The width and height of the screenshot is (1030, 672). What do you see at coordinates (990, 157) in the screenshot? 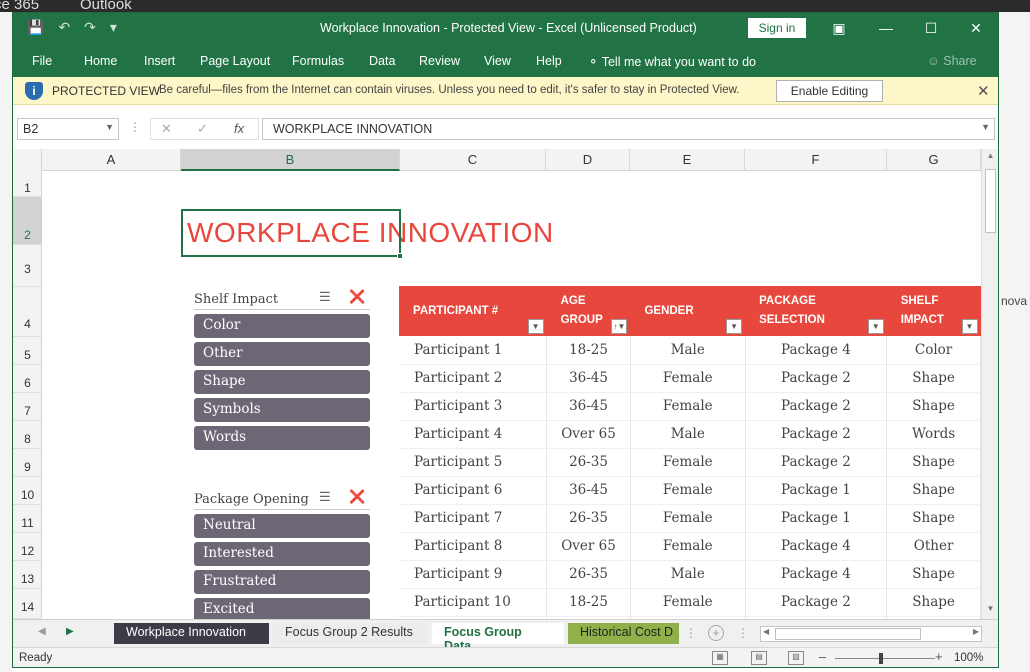
I see `scroll-up-icon: ▲` at bounding box center [990, 157].